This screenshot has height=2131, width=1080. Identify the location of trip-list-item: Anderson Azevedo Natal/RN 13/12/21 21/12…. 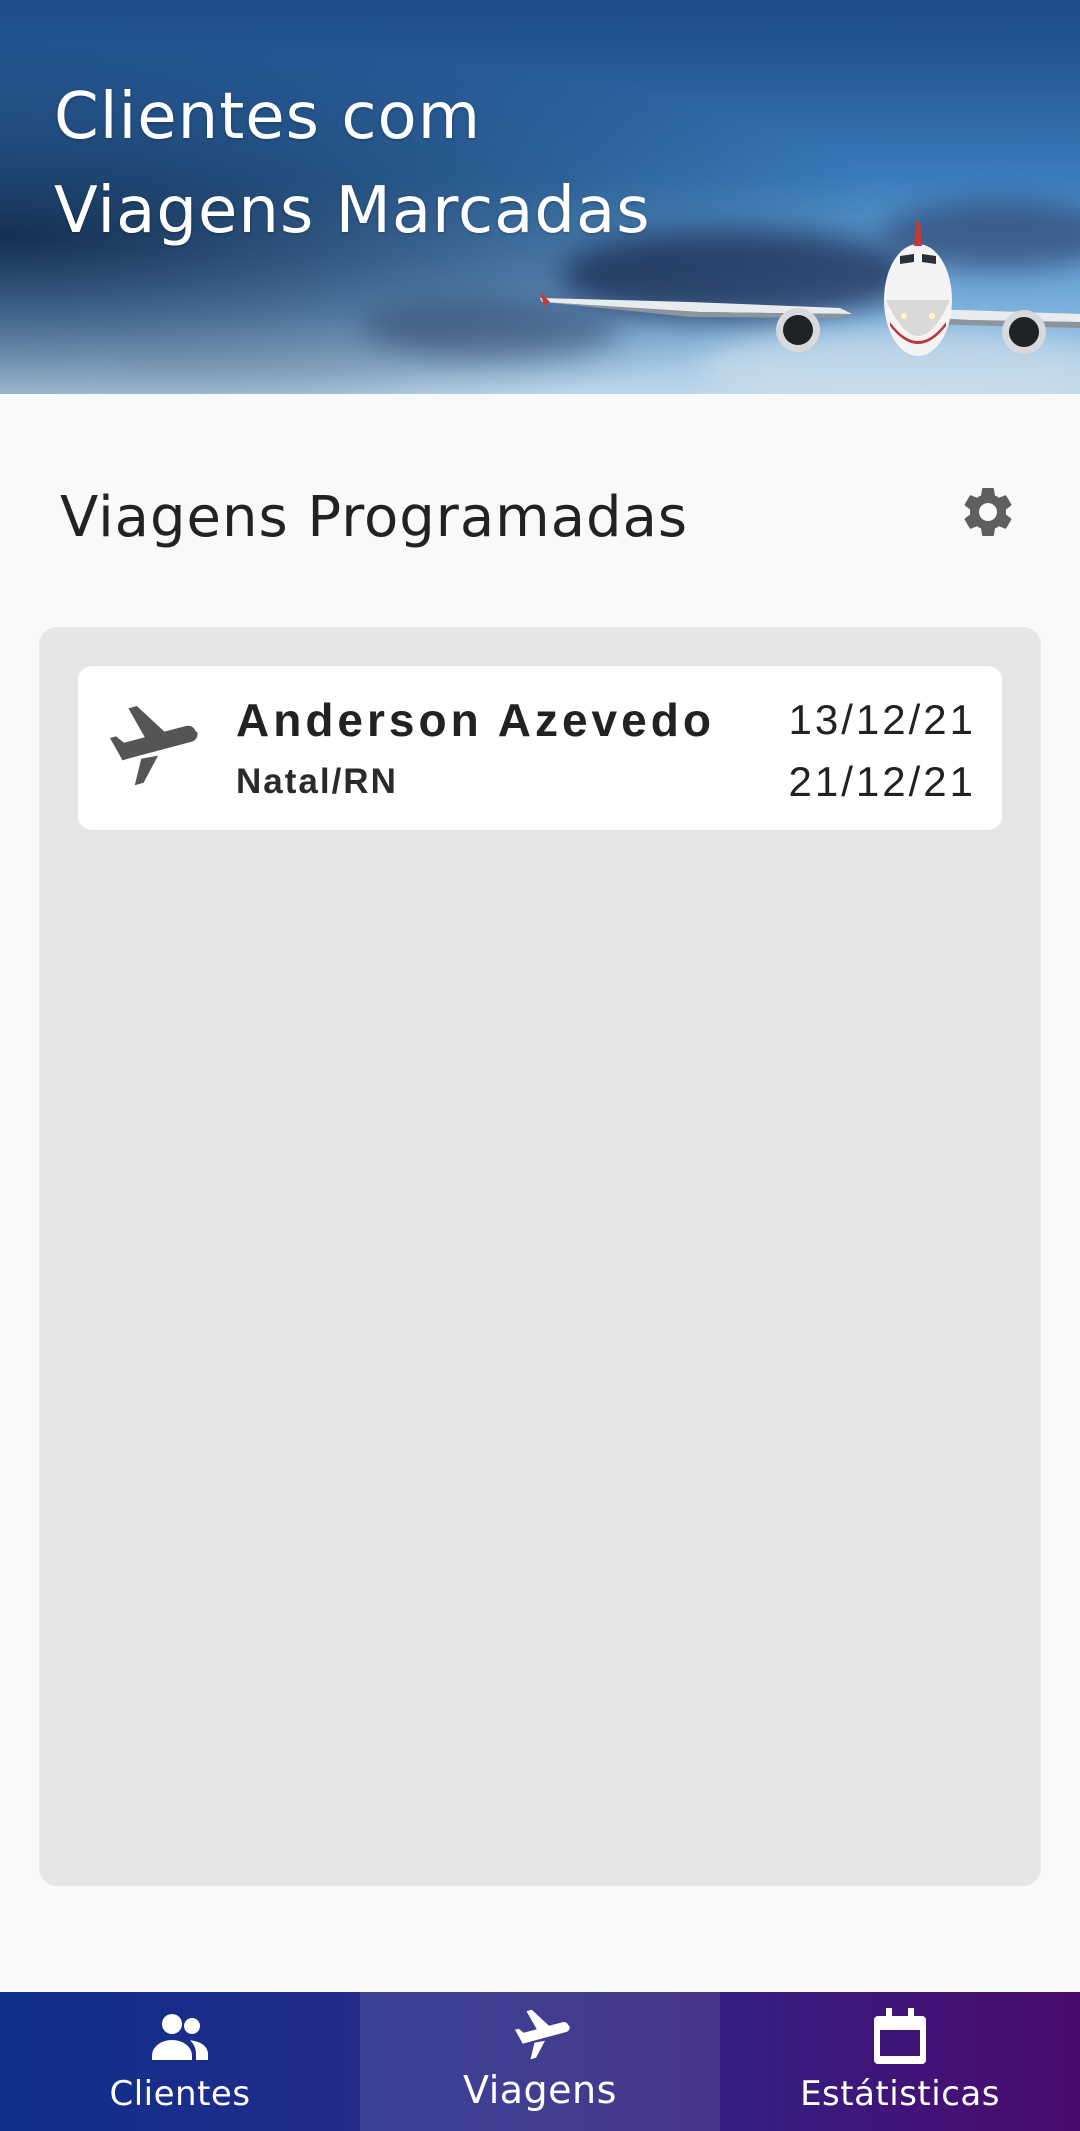
(540, 748).